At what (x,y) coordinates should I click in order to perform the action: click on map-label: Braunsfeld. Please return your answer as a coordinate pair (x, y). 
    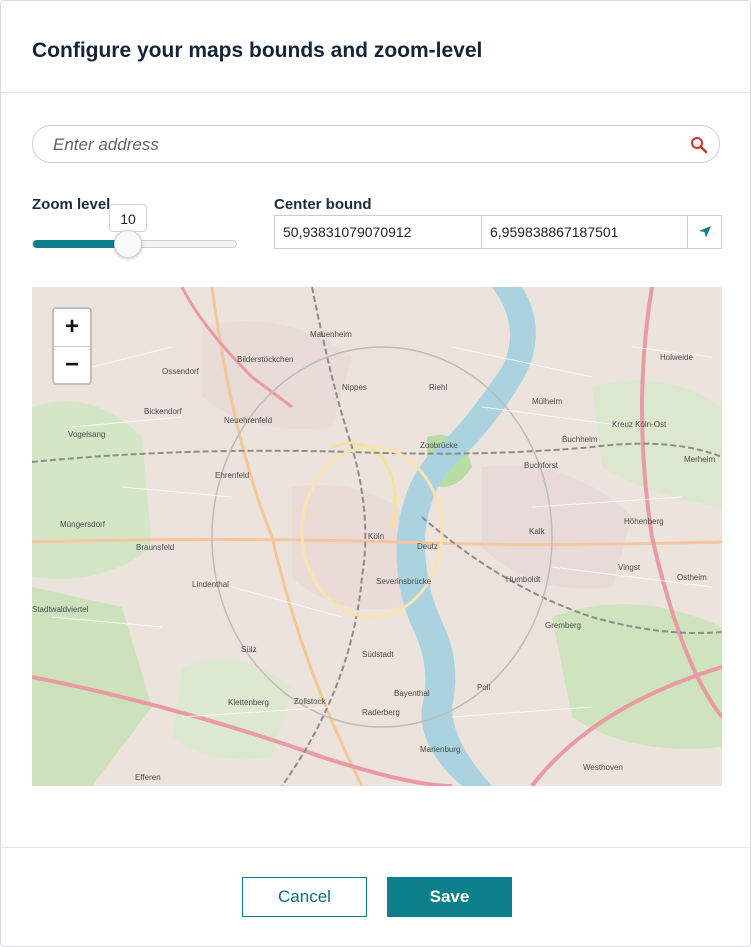
    Looking at the image, I should click on (155, 547).